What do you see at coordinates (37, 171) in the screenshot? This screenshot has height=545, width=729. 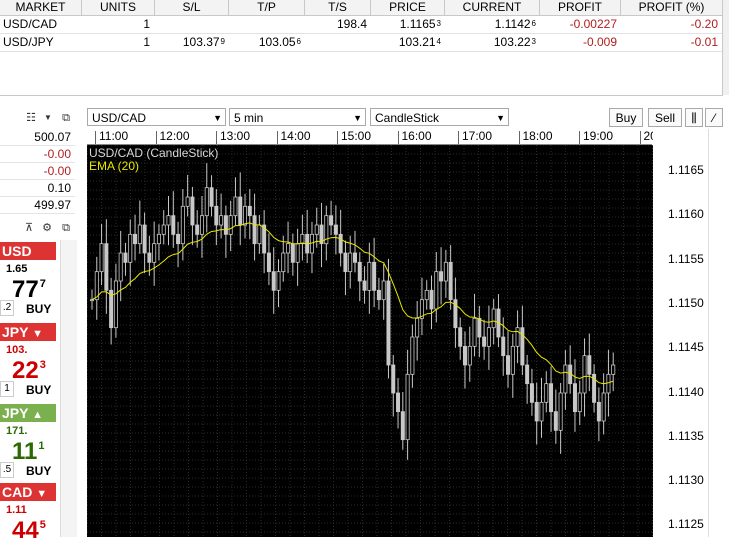 I see `account-unrealized: -0.00` at bounding box center [37, 171].